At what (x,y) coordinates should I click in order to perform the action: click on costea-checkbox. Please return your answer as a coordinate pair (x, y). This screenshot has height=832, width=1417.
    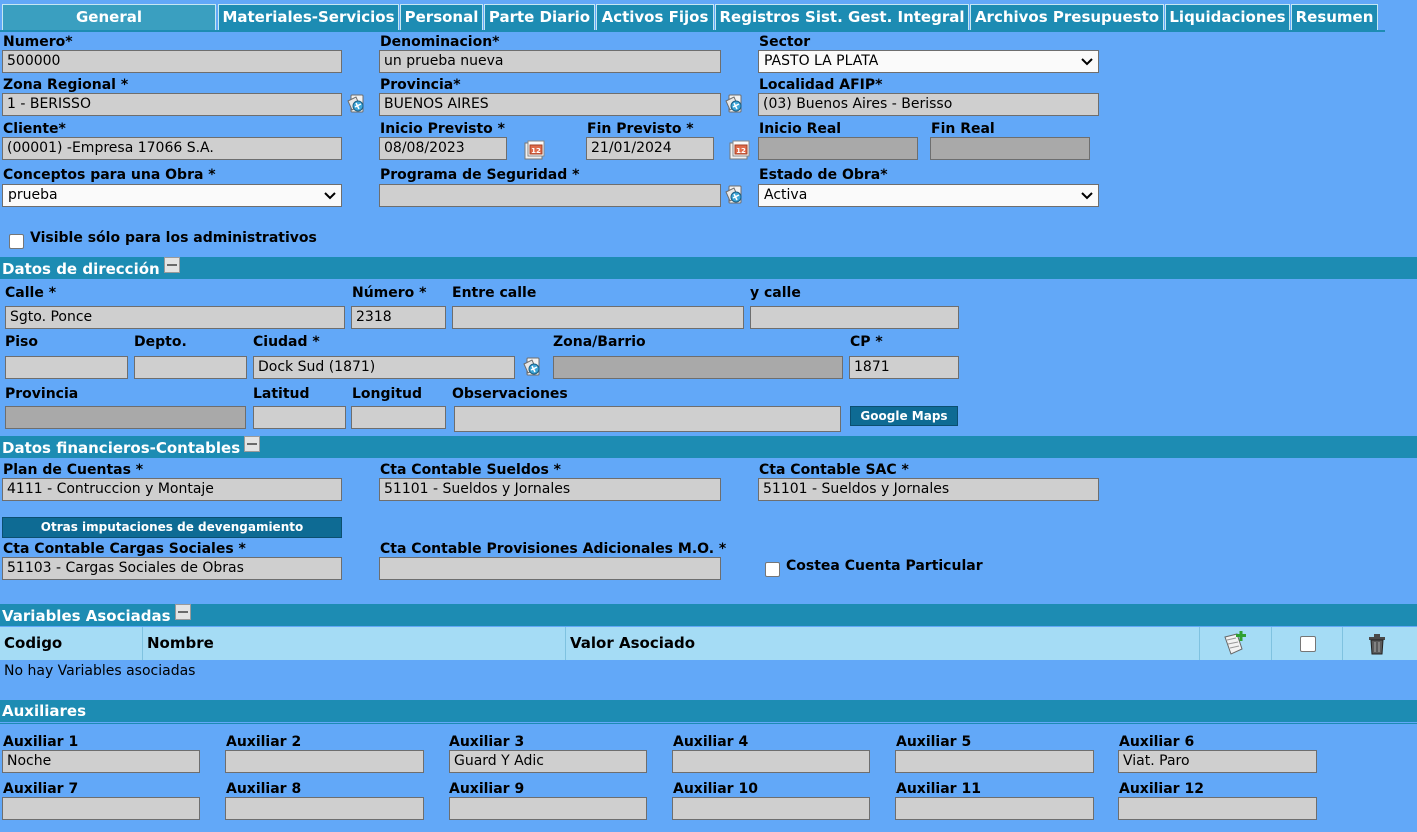
    Looking at the image, I should click on (772, 569).